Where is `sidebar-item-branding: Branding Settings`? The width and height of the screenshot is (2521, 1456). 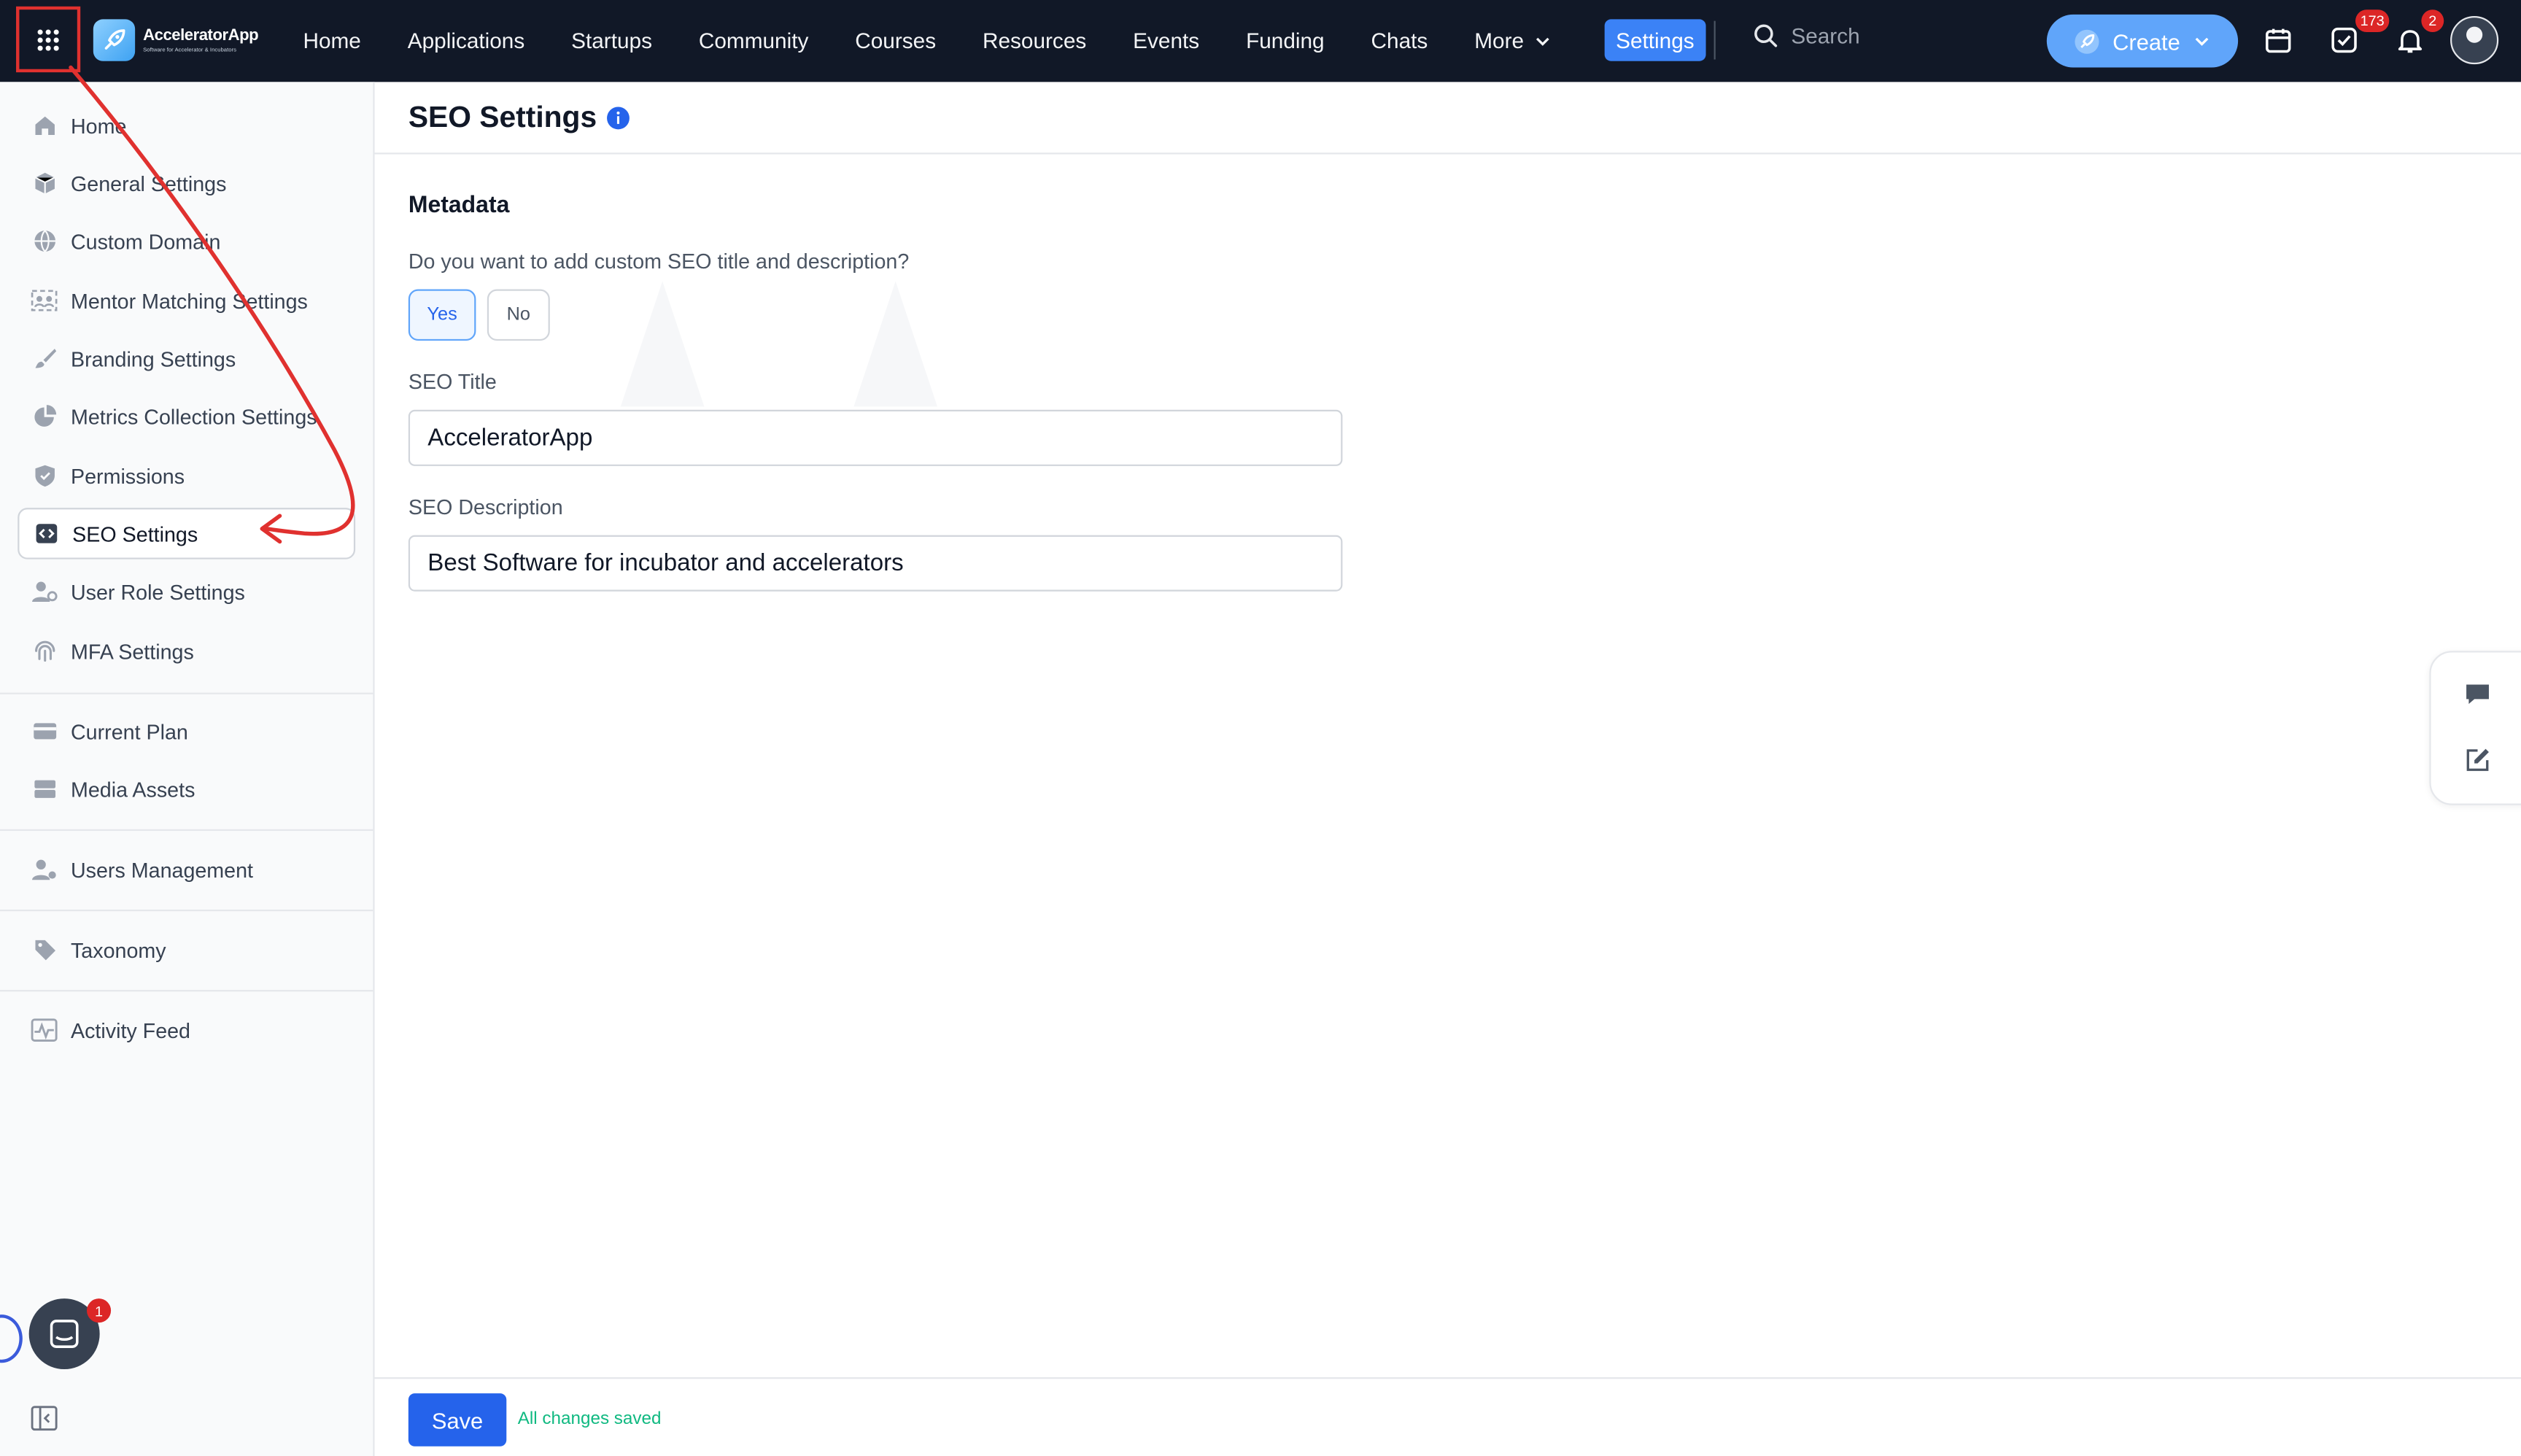
sidebar-item-branding: Branding Settings is located at coordinates (186, 358).